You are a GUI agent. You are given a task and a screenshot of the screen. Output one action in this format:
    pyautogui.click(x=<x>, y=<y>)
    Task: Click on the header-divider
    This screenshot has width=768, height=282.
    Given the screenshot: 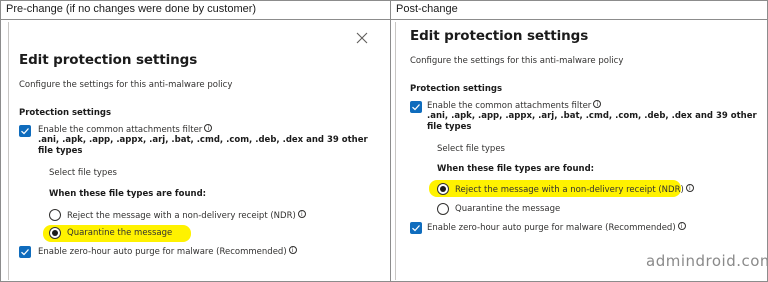 What is the action you would take?
    pyautogui.click(x=384, y=19)
    